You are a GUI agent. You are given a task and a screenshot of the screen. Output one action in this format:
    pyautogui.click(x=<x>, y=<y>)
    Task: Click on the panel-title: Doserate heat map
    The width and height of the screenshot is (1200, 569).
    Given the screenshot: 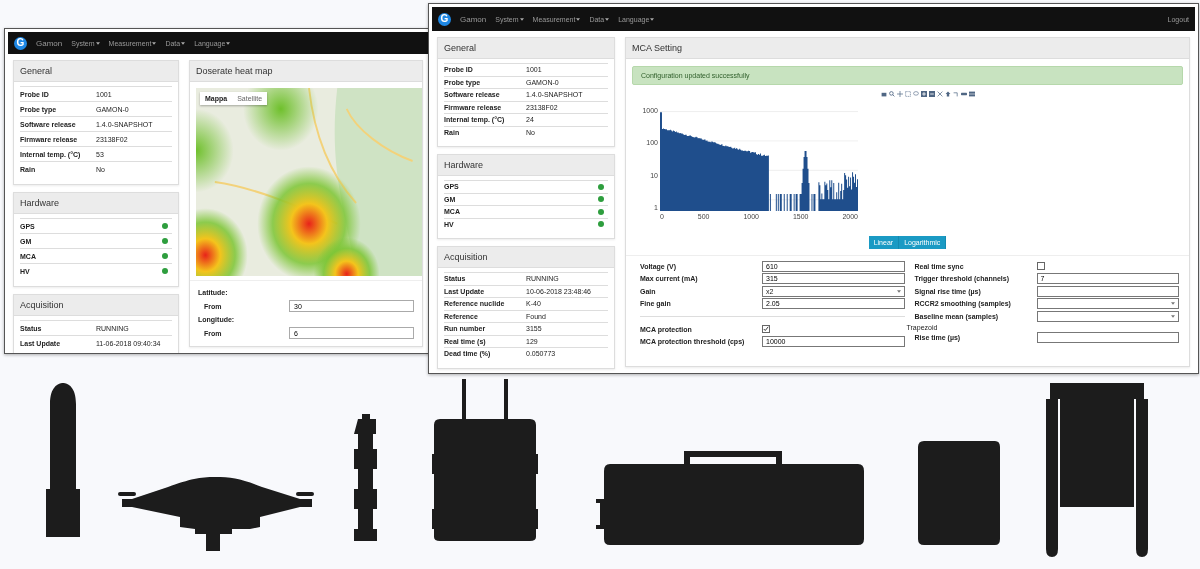 What is the action you would take?
    pyautogui.click(x=306, y=71)
    